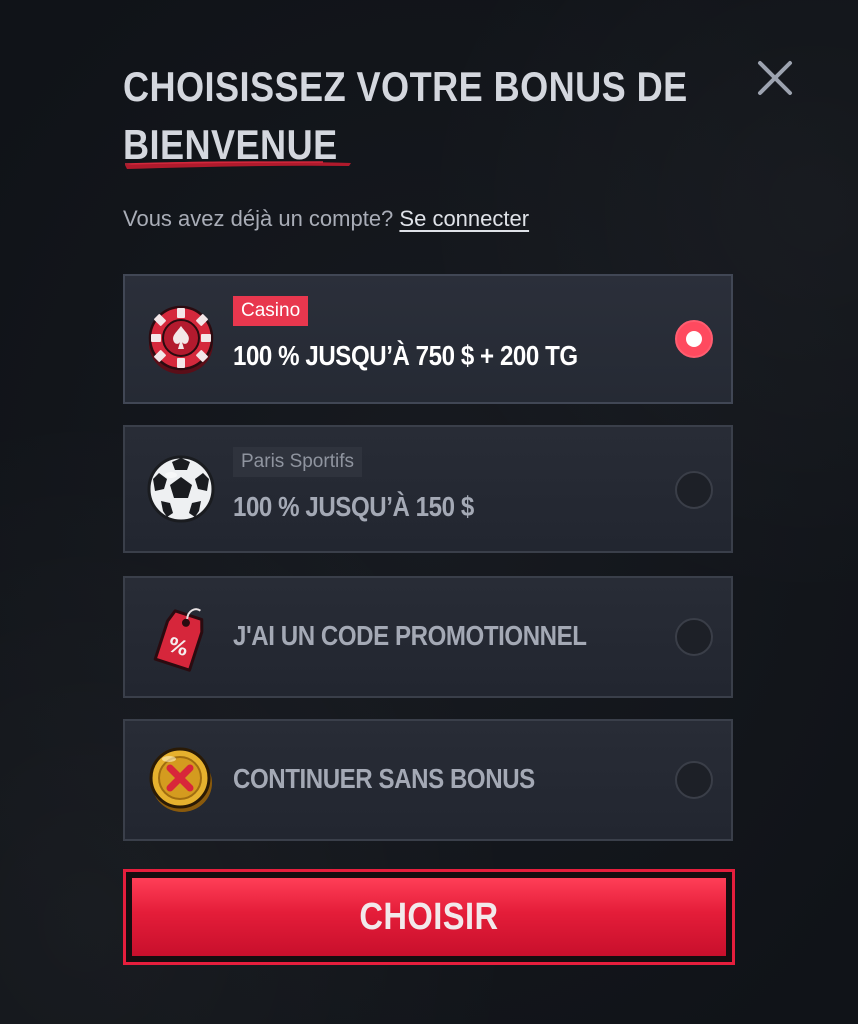  I want to click on bonus-option-promo-code: % J'AI UN CODE PROMOTIONNEL, so click(428, 637).